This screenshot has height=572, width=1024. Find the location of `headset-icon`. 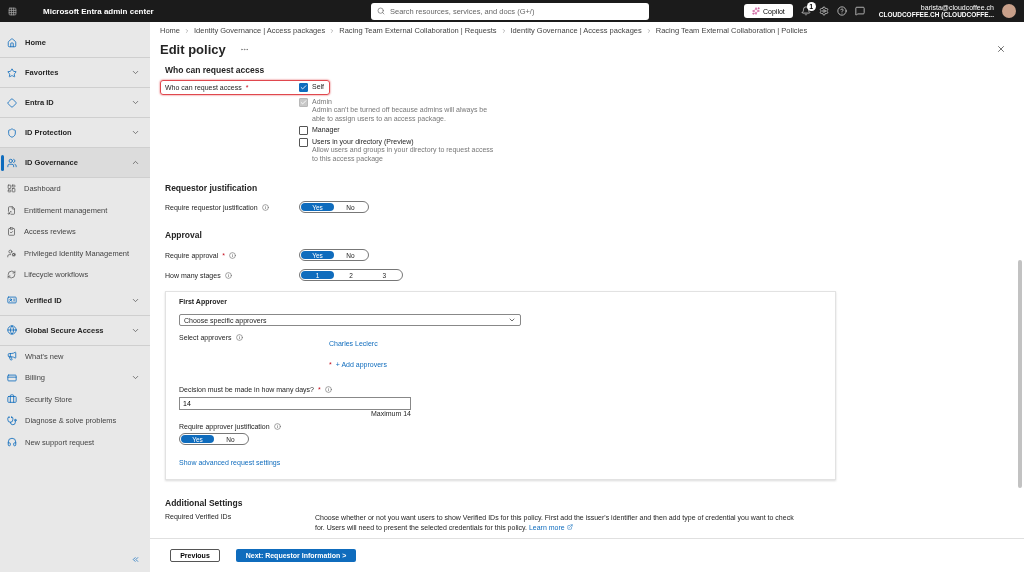

headset-icon is located at coordinates (12, 442).